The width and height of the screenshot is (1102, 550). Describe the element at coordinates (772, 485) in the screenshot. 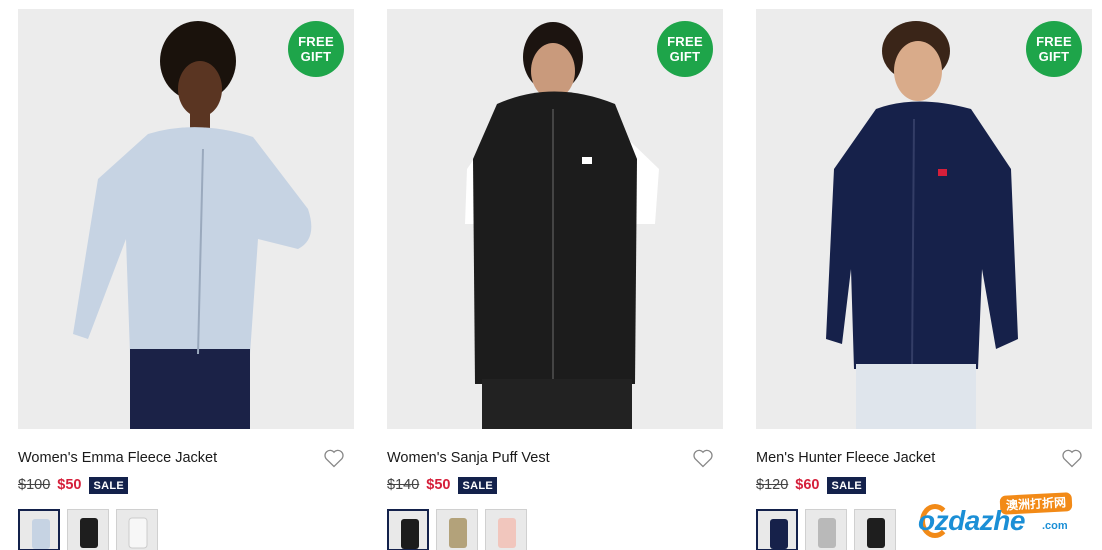

I see `original-price: $120` at that location.